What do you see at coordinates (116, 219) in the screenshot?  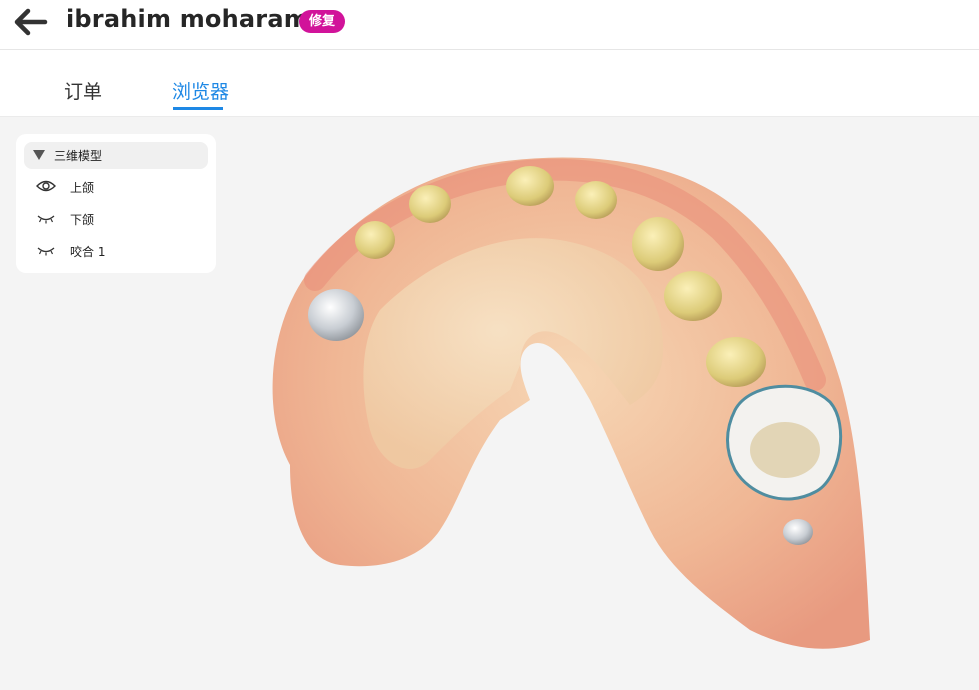 I see `layer-item-lower-jaw: 下颌` at bounding box center [116, 219].